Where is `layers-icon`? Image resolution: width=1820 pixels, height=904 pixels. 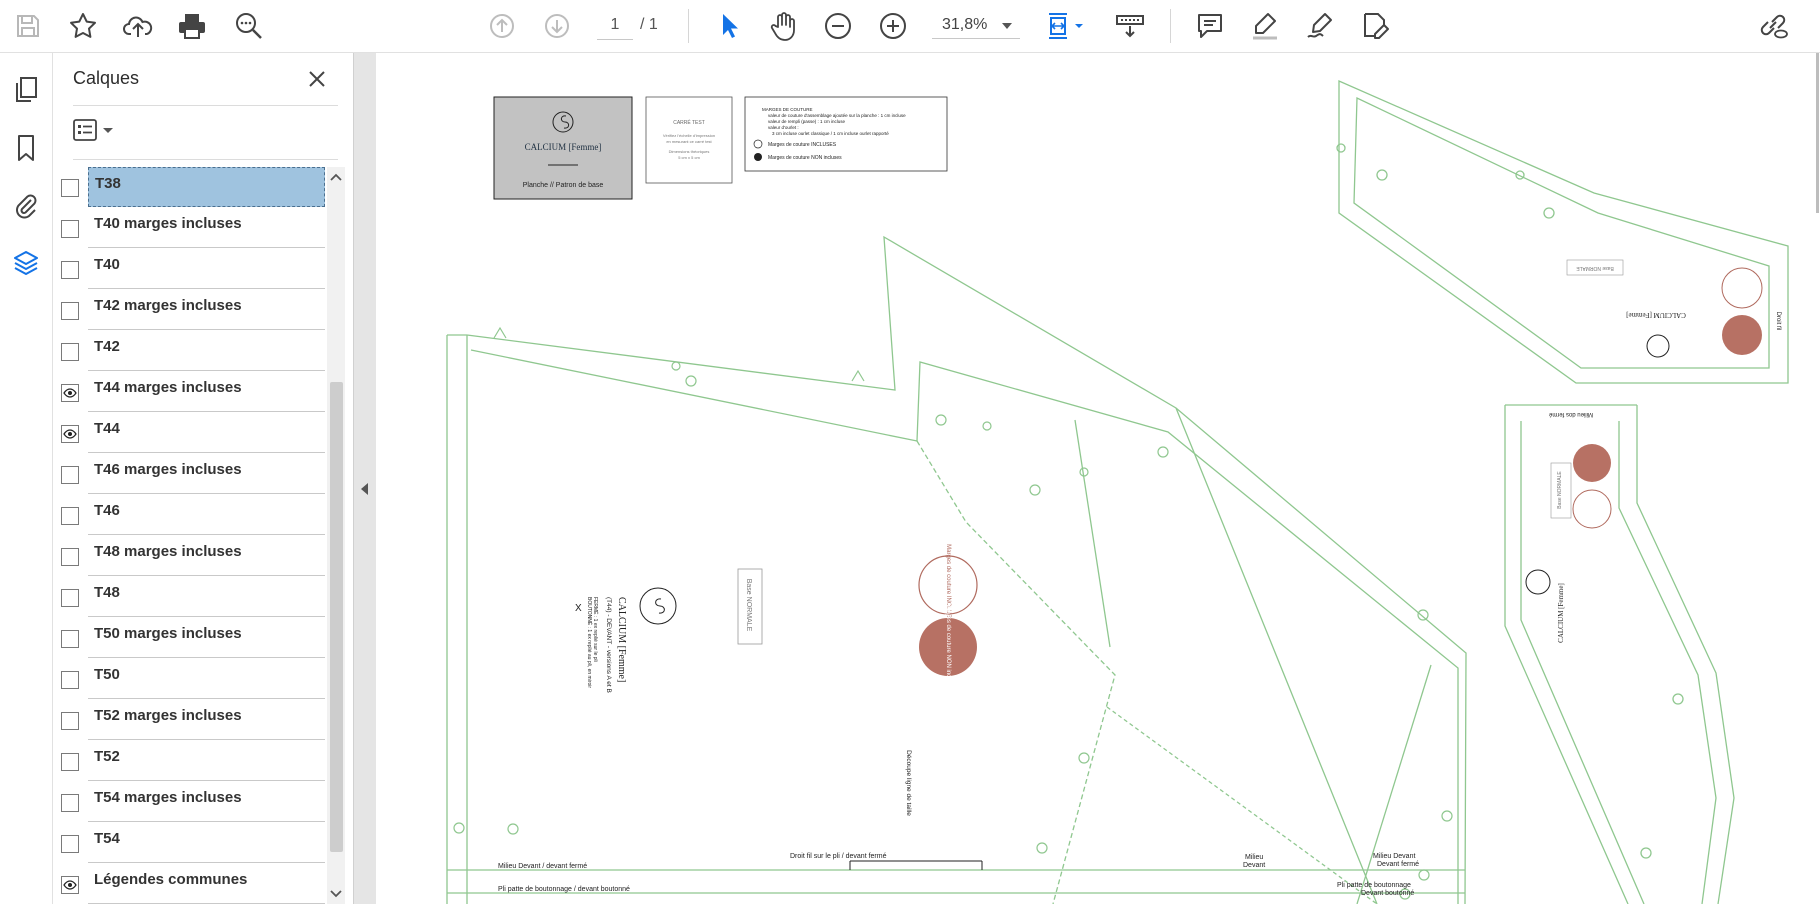
layers-icon is located at coordinates (26, 263).